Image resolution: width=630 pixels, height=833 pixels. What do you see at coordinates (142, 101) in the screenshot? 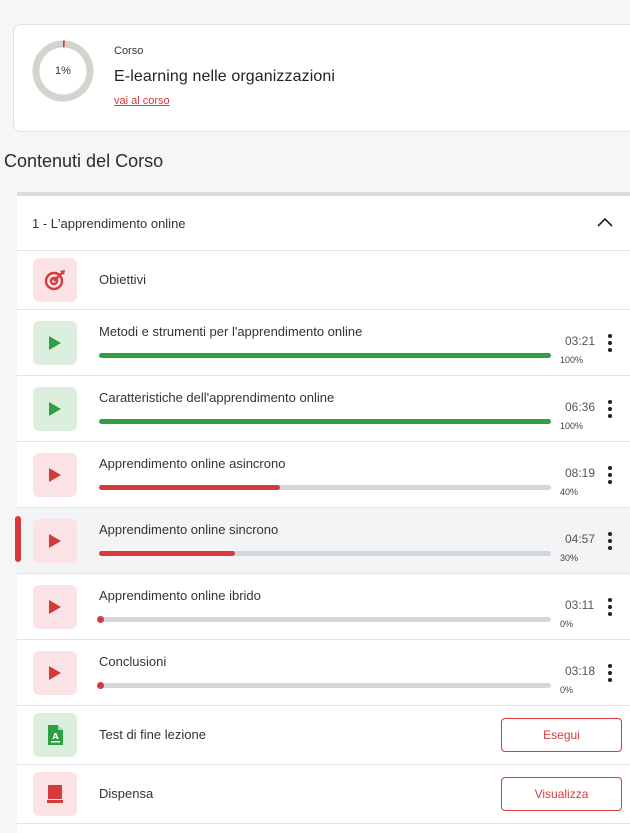
I see `go-to-course-link: vai al corso` at bounding box center [142, 101].